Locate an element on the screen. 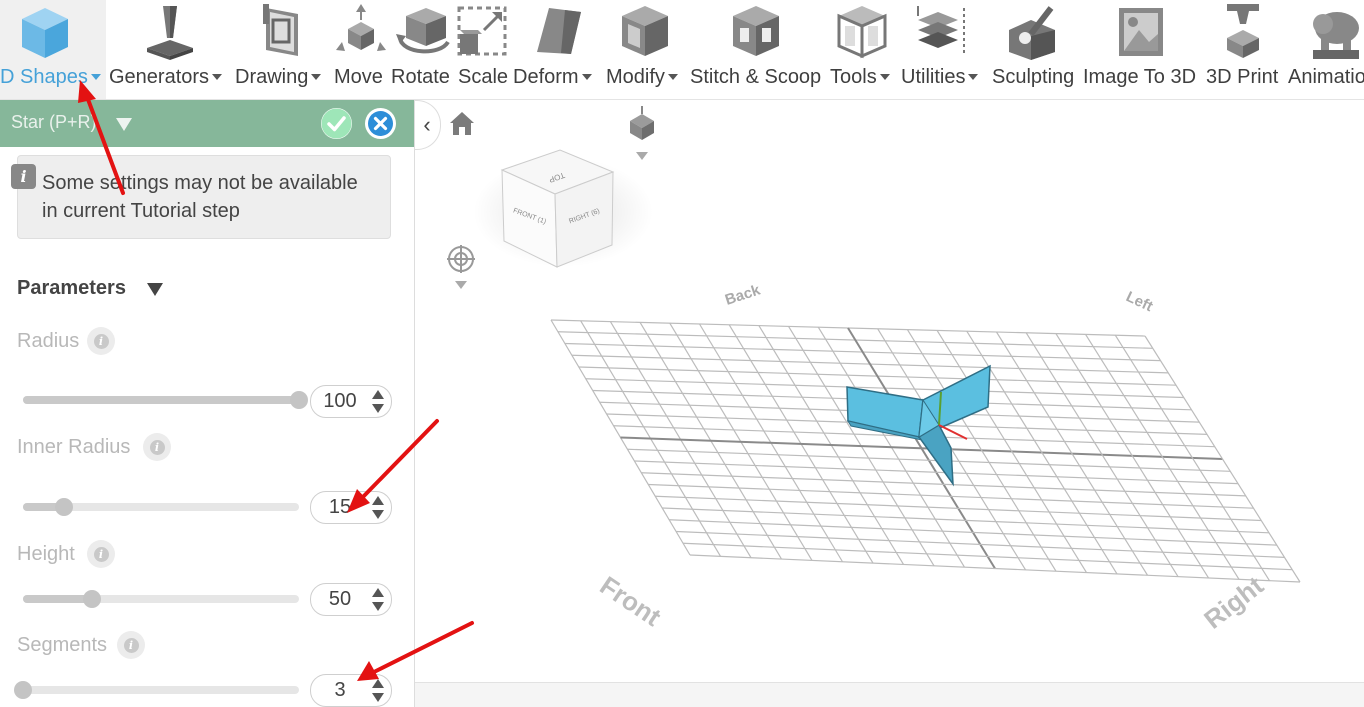  toolbar-item-rotate: Rotate is located at coordinates (424, 49).